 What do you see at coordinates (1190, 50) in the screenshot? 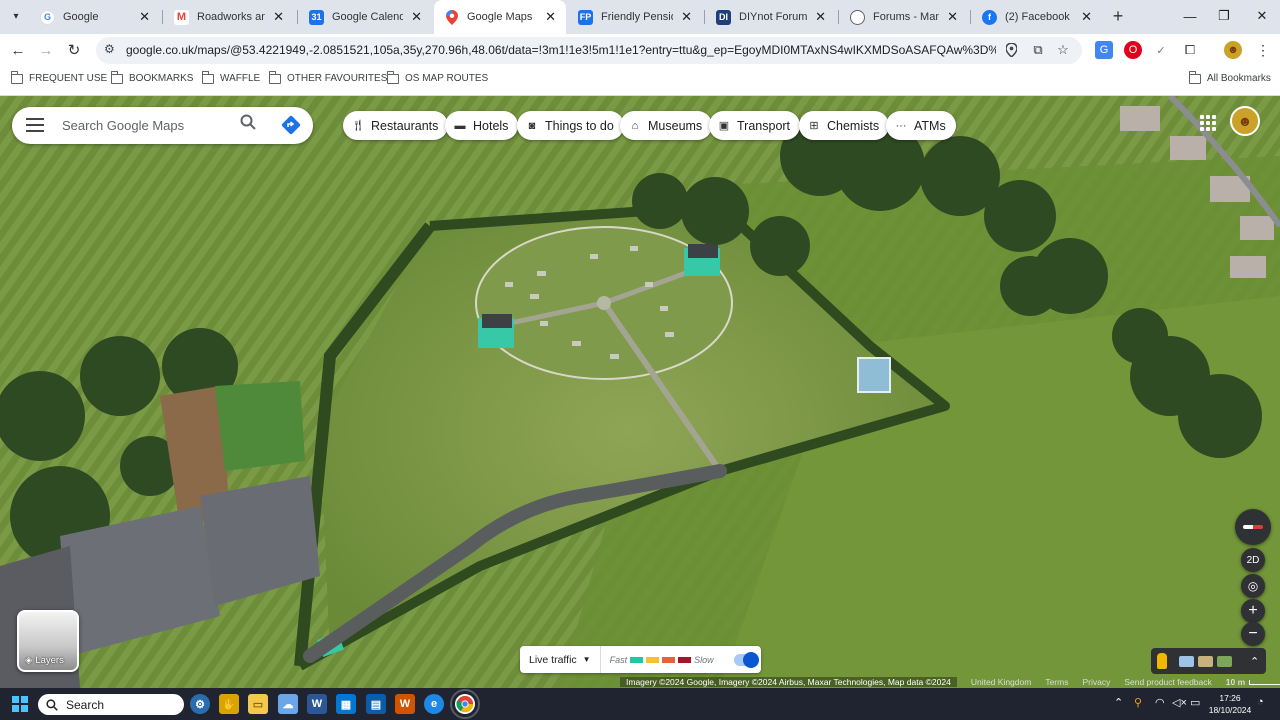
I see `extensions-puzzle-icon: ⧠` at bounding box center [1190, 50].